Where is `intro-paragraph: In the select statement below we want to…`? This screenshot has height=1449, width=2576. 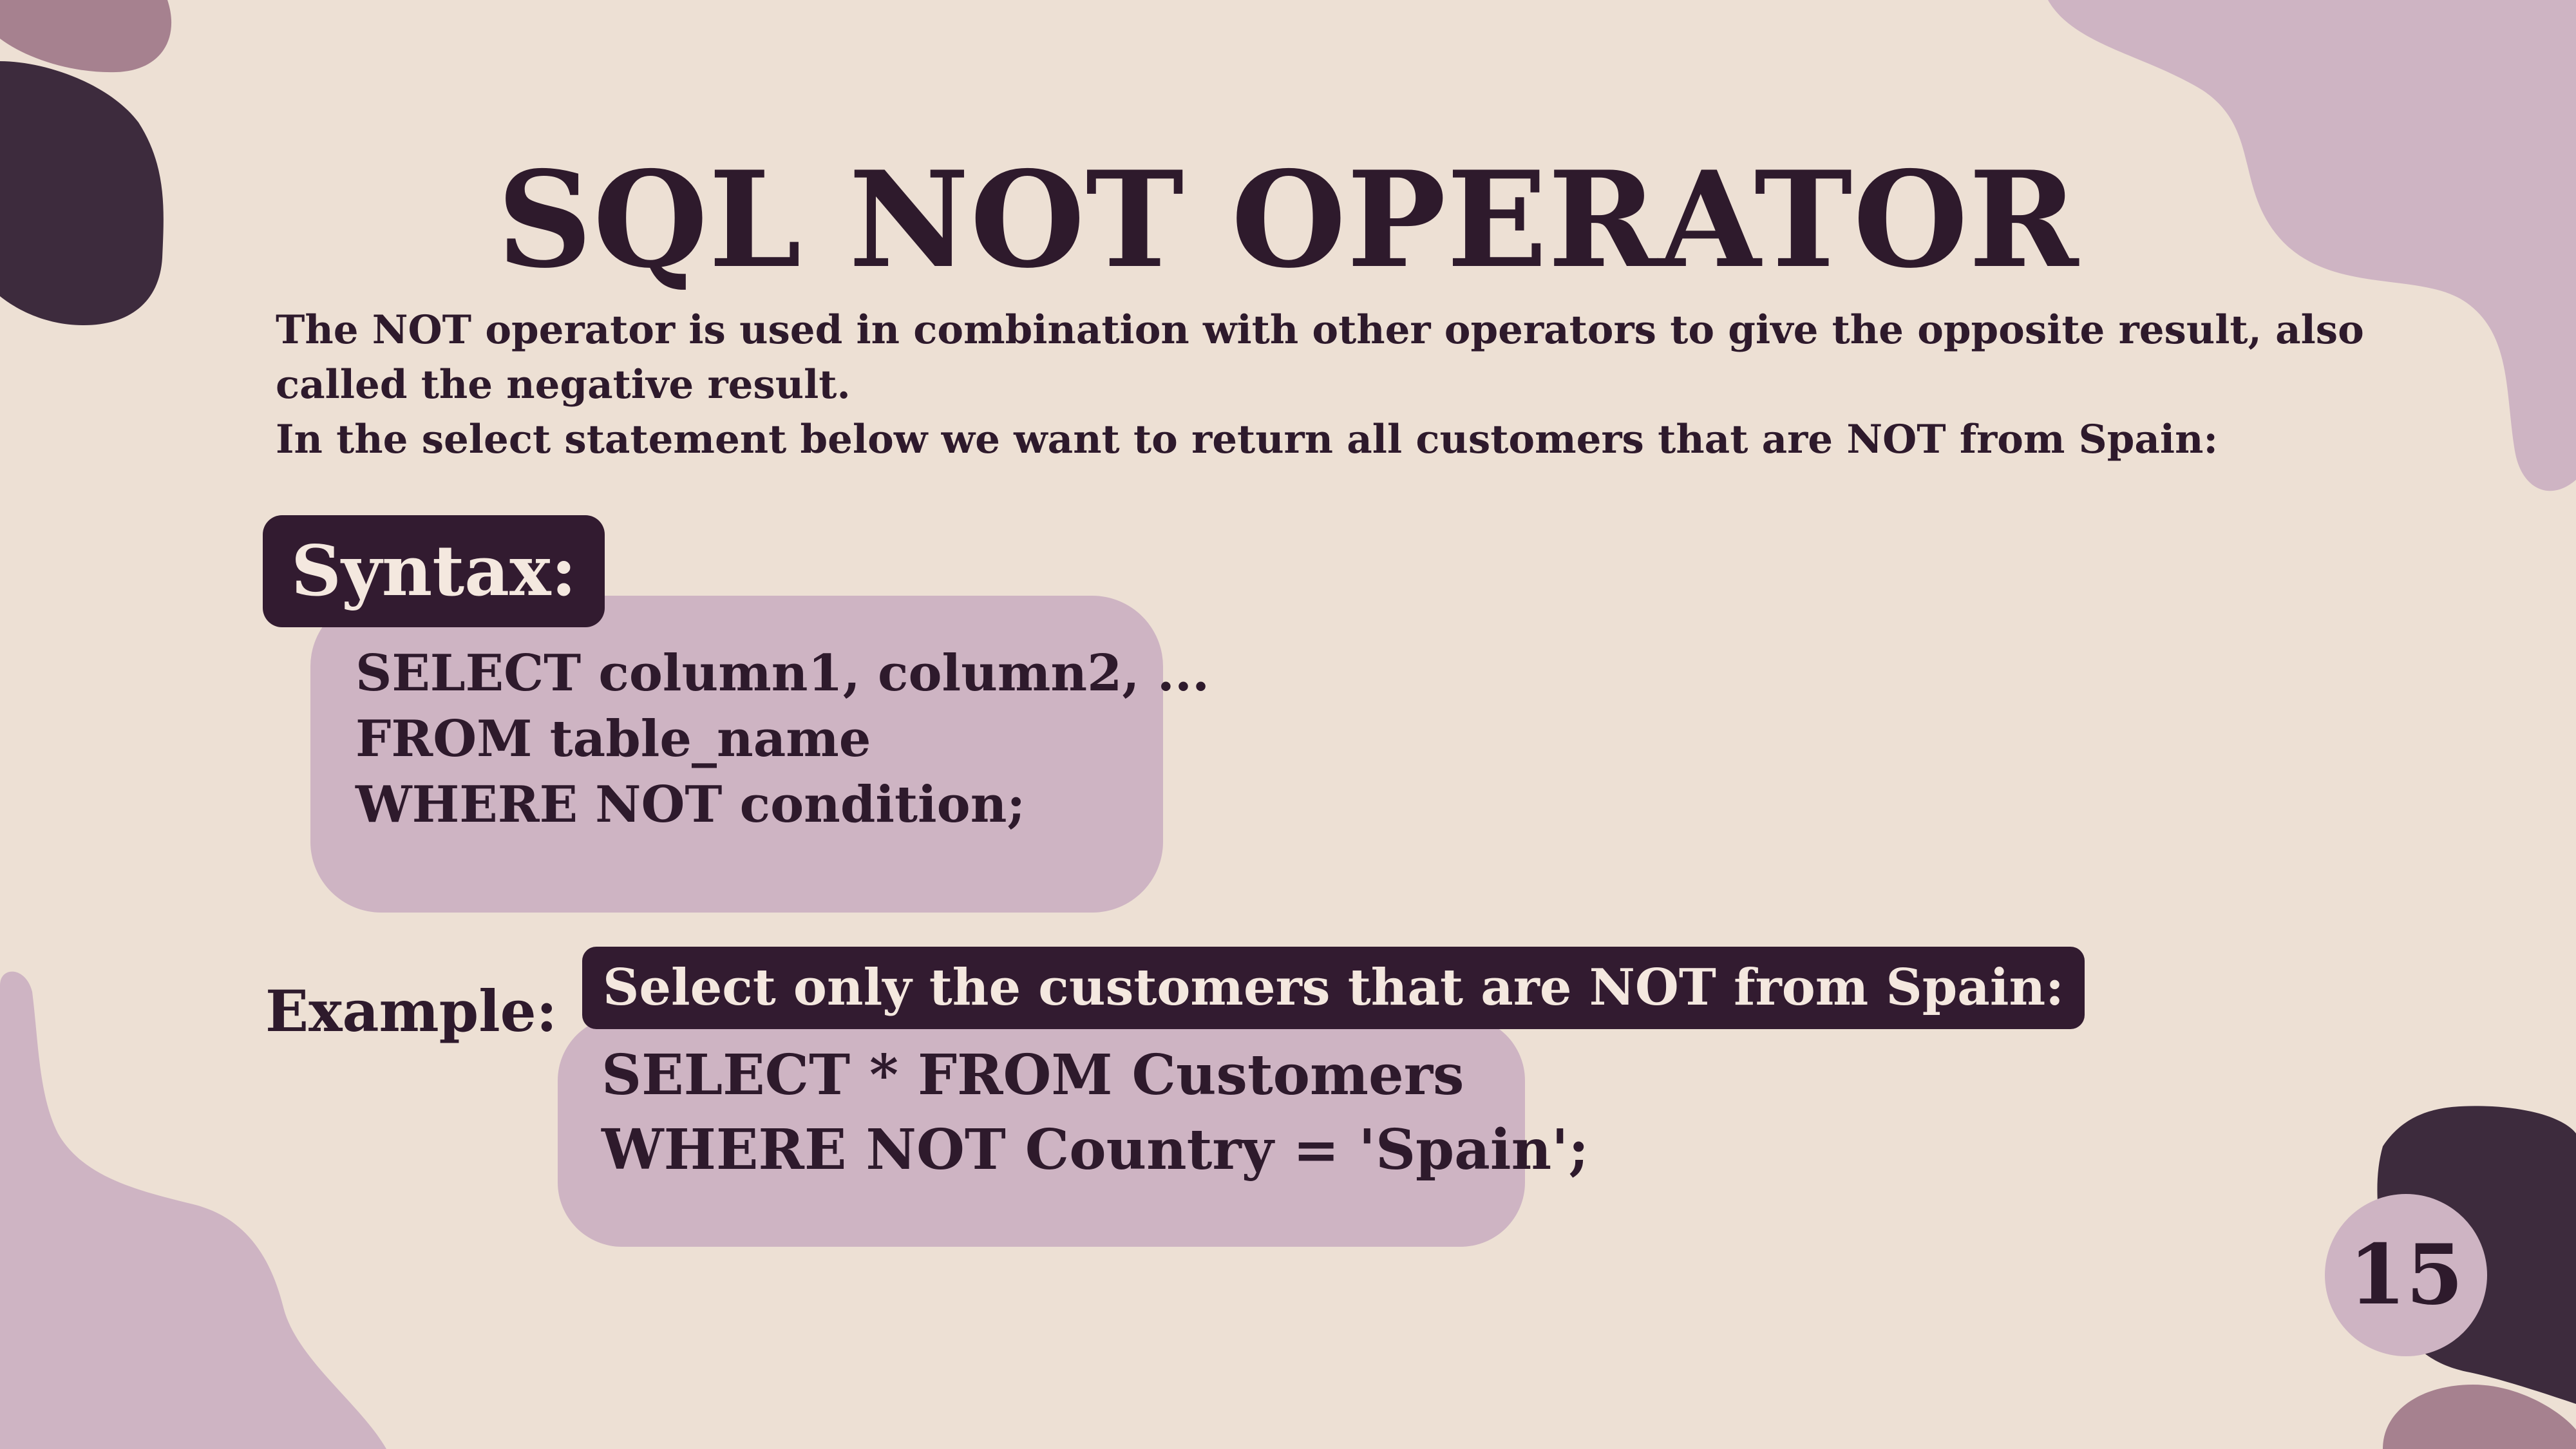
intro-paragraph: In the select statement below we want to… is located at coordinates (1247, 439).